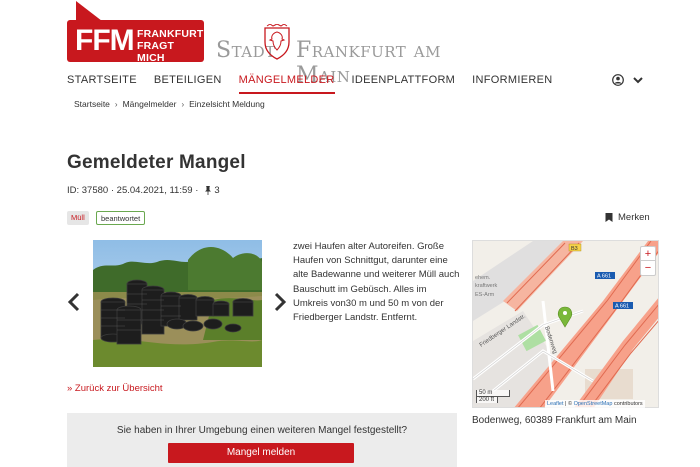 The width and height of the screenshot is (700, 467). Describe the element at coordinates (638, 80) in the screenshot. I see `chevron-down-icon` at that location.